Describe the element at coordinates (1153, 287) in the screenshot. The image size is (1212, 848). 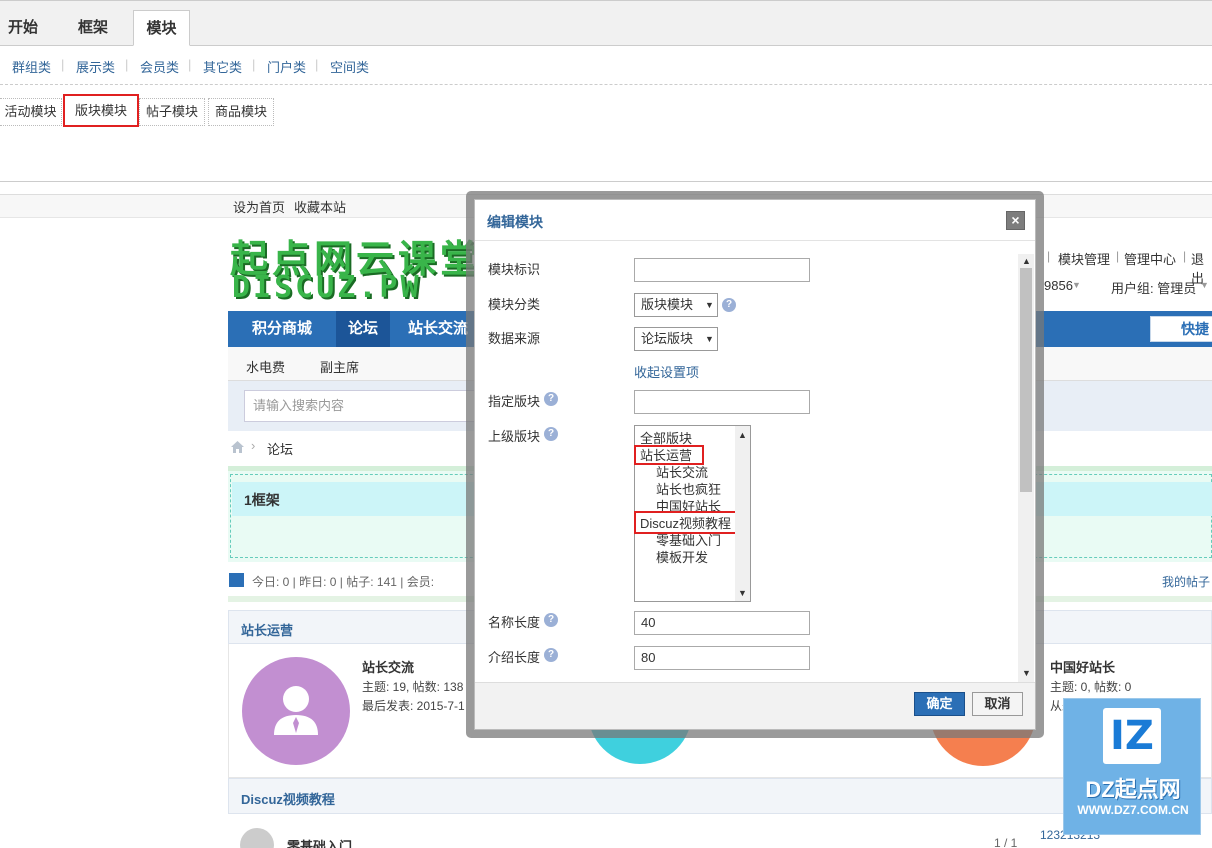
I see `usergroup-label: 用户组: 管理员` at that location.